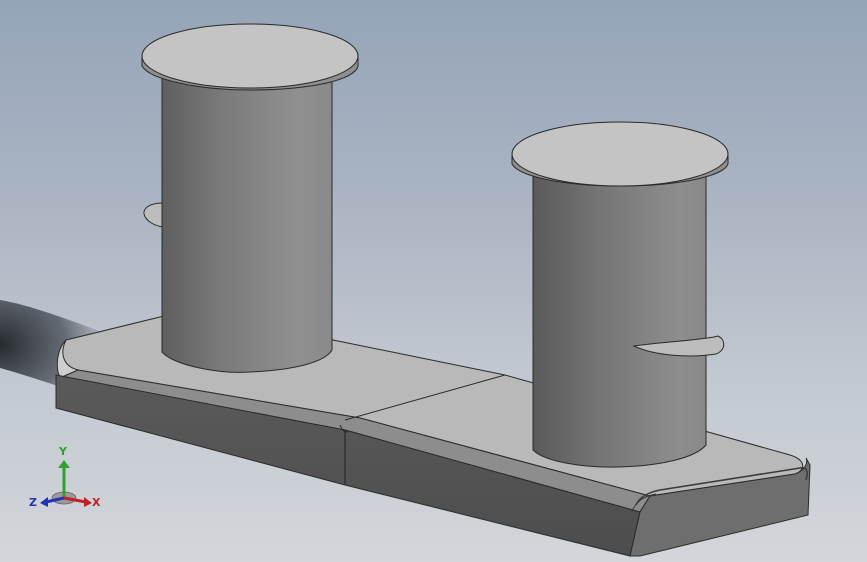 The width and height of the screenshot is (867, 562). I want to click on reference-triad: Y X Z, so click(66, 480).